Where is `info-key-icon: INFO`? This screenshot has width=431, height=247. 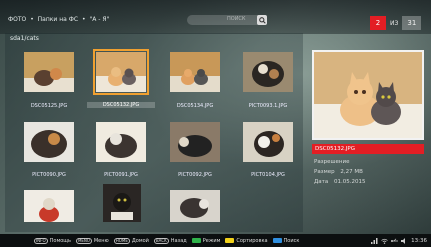
info-key-icon: INFO is located at coordinates (41, 240).